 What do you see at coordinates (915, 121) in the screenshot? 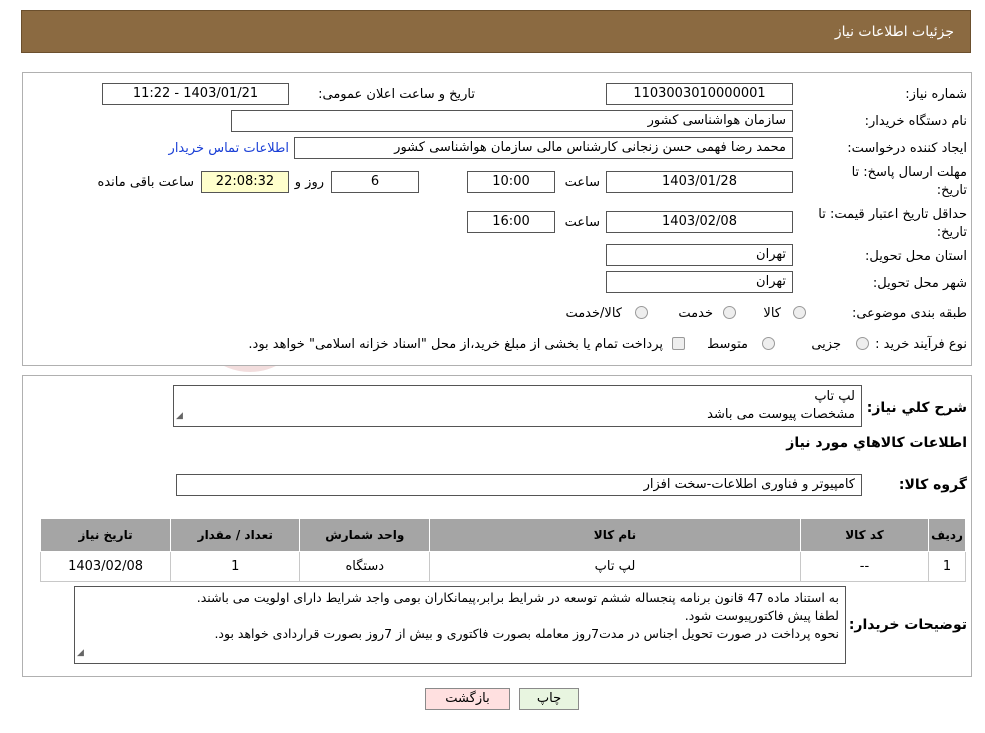
I see `buyer-org-label: نام دستگاه خریدار:` at bounding box center [915, 121].